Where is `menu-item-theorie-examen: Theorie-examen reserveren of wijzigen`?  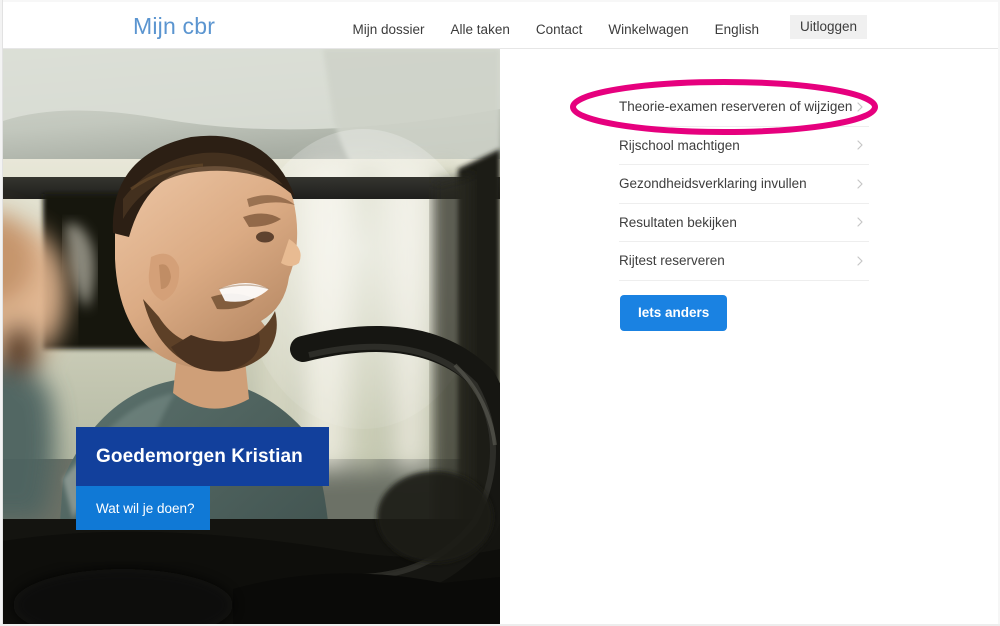 menu-item-theorie-examen: Theorie-examen reserveren of wijzigen is located at coordinates (744, 107).